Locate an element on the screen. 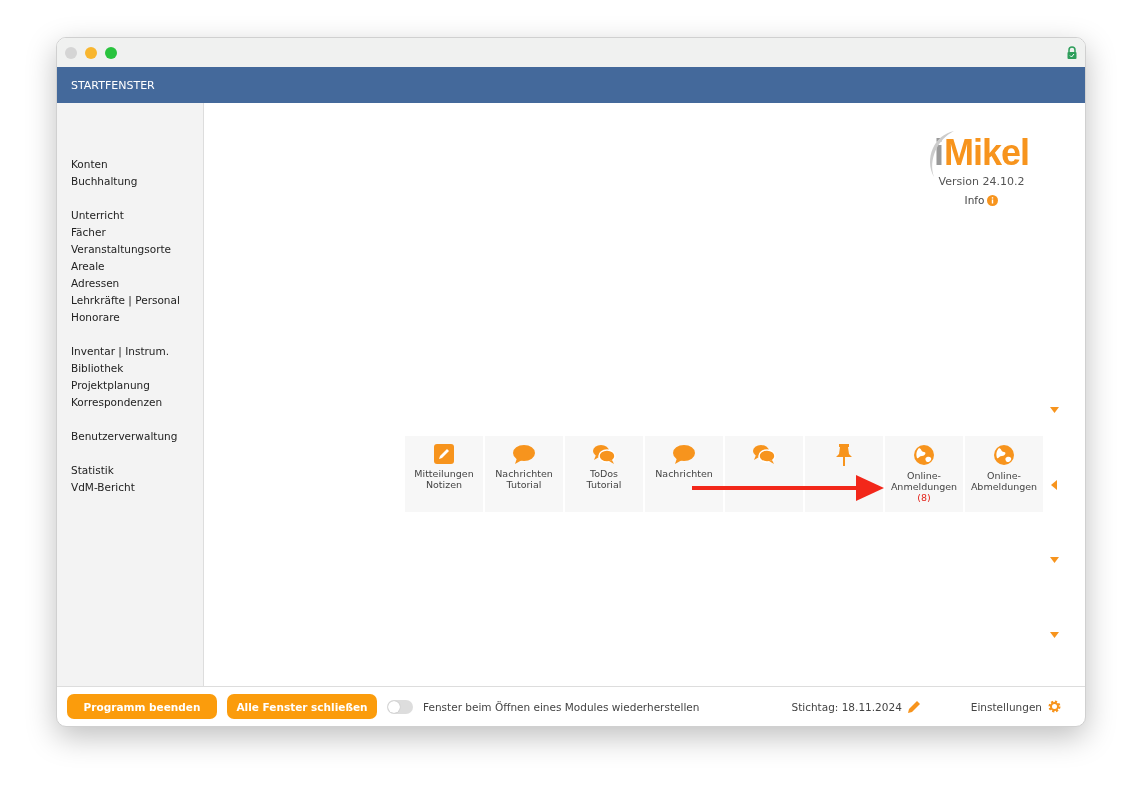  date-text: Stichtag: 18.11.2024 is located at coordinates (846, 706).